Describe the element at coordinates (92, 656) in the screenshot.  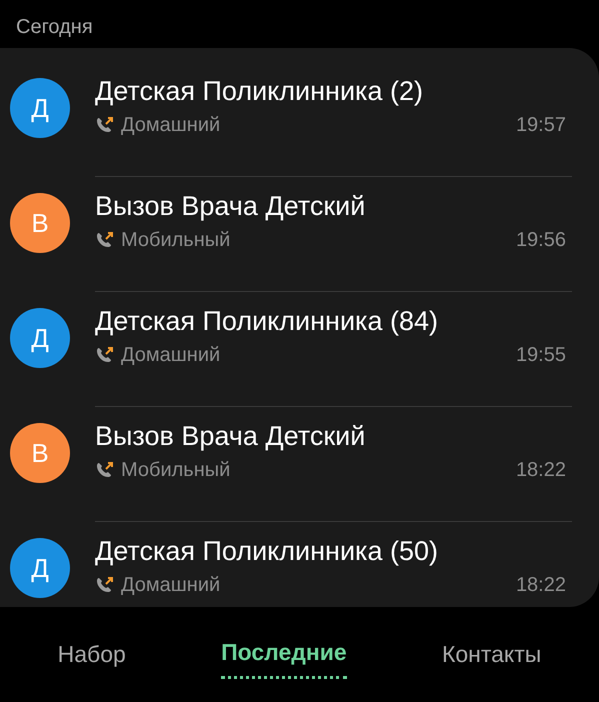
I see `tab: Набор` at that location.